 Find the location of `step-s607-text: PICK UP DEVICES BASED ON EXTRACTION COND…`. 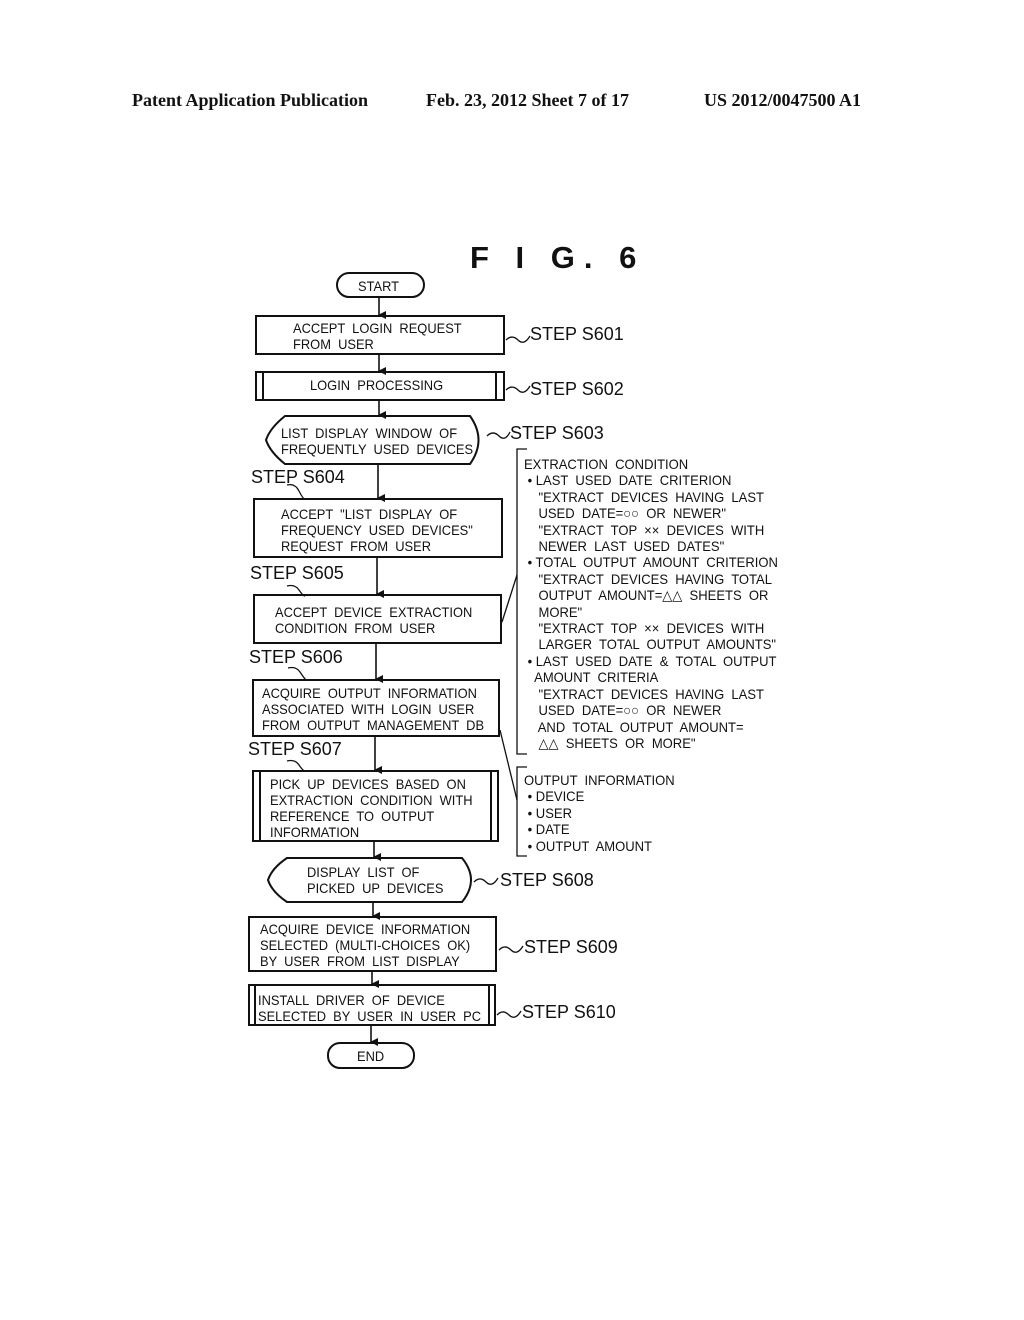

step-s607-text: PICK UP DEVICES BASED ON EXTRACTION COND… is located at coordinates (371, 808).